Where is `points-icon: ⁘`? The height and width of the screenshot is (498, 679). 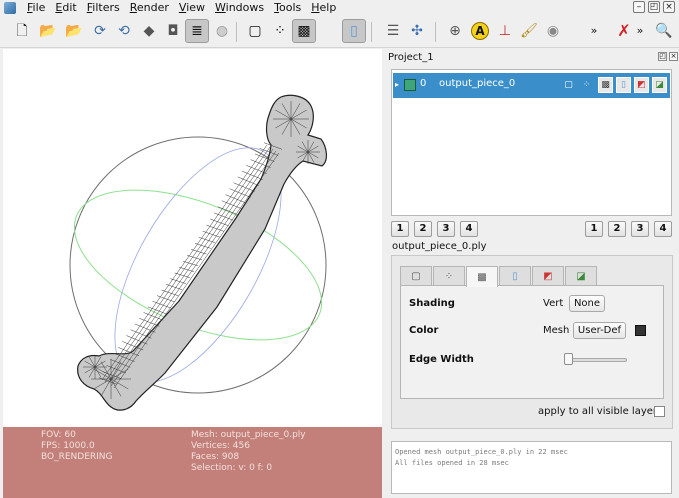 points-icon: ⁘ is located at coordinates (280, 31).